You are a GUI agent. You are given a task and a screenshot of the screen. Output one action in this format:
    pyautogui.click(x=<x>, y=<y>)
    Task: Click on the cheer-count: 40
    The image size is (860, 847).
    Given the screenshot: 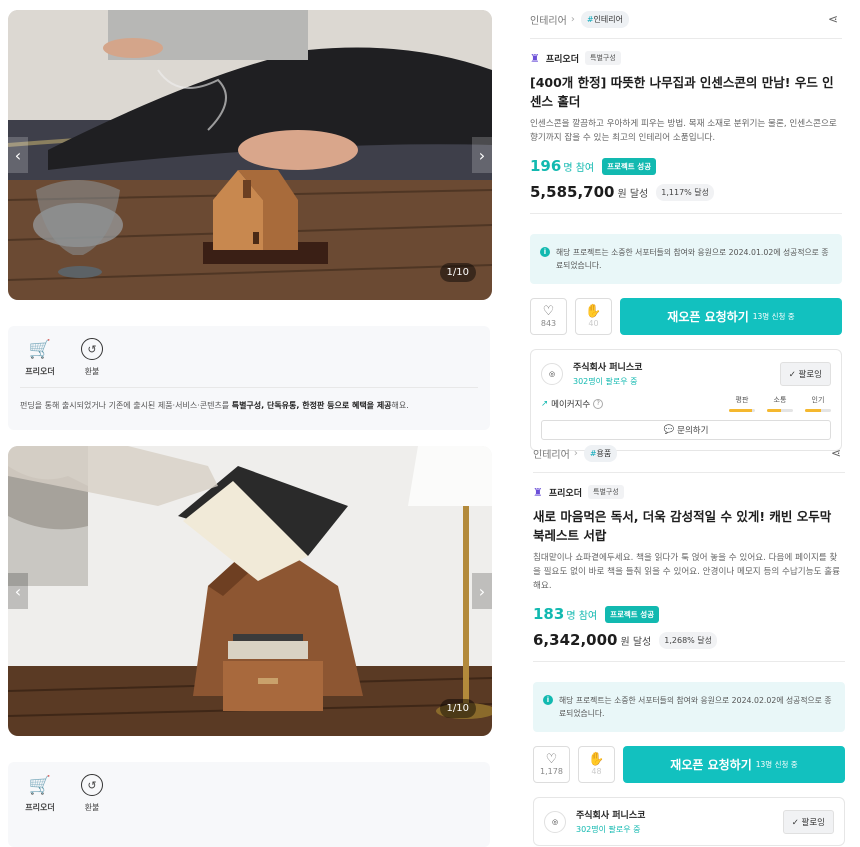 What is the action you would take?
    pyautogui.click(x=593, y=323)
    